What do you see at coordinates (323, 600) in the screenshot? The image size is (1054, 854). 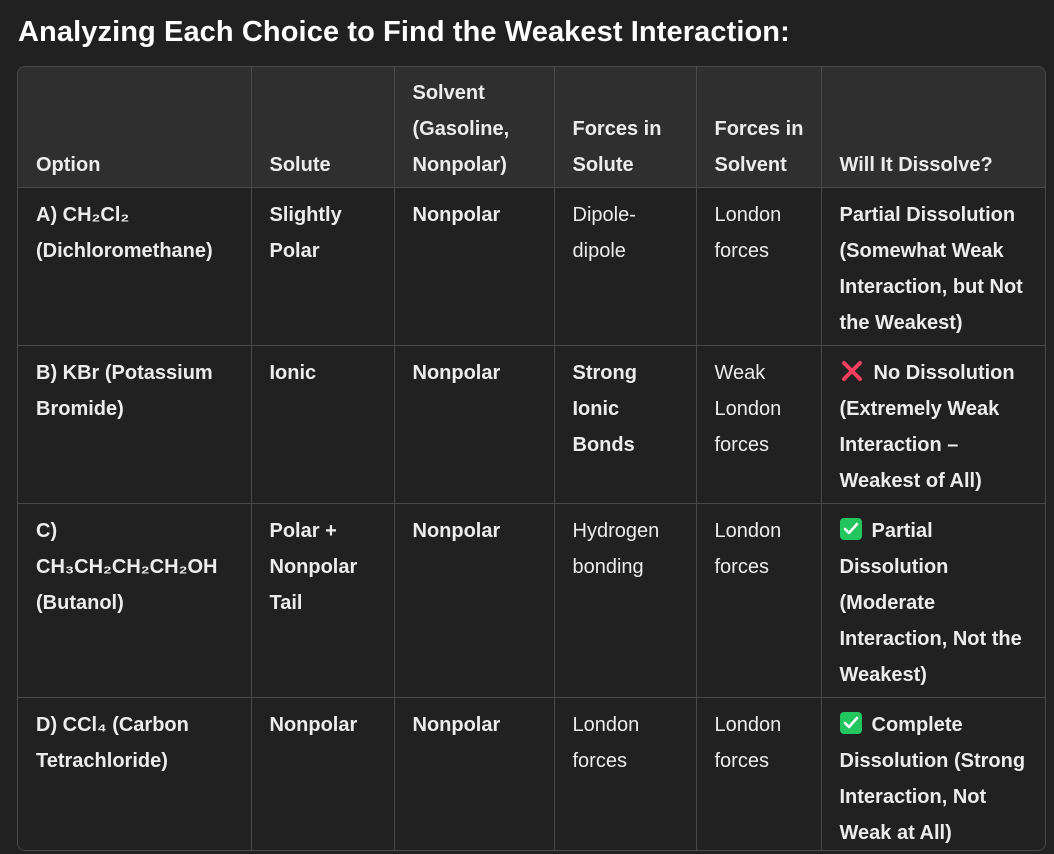 I see `cell-solute: Polar + Nonpolar Tail` at bounding box center [323, 600].